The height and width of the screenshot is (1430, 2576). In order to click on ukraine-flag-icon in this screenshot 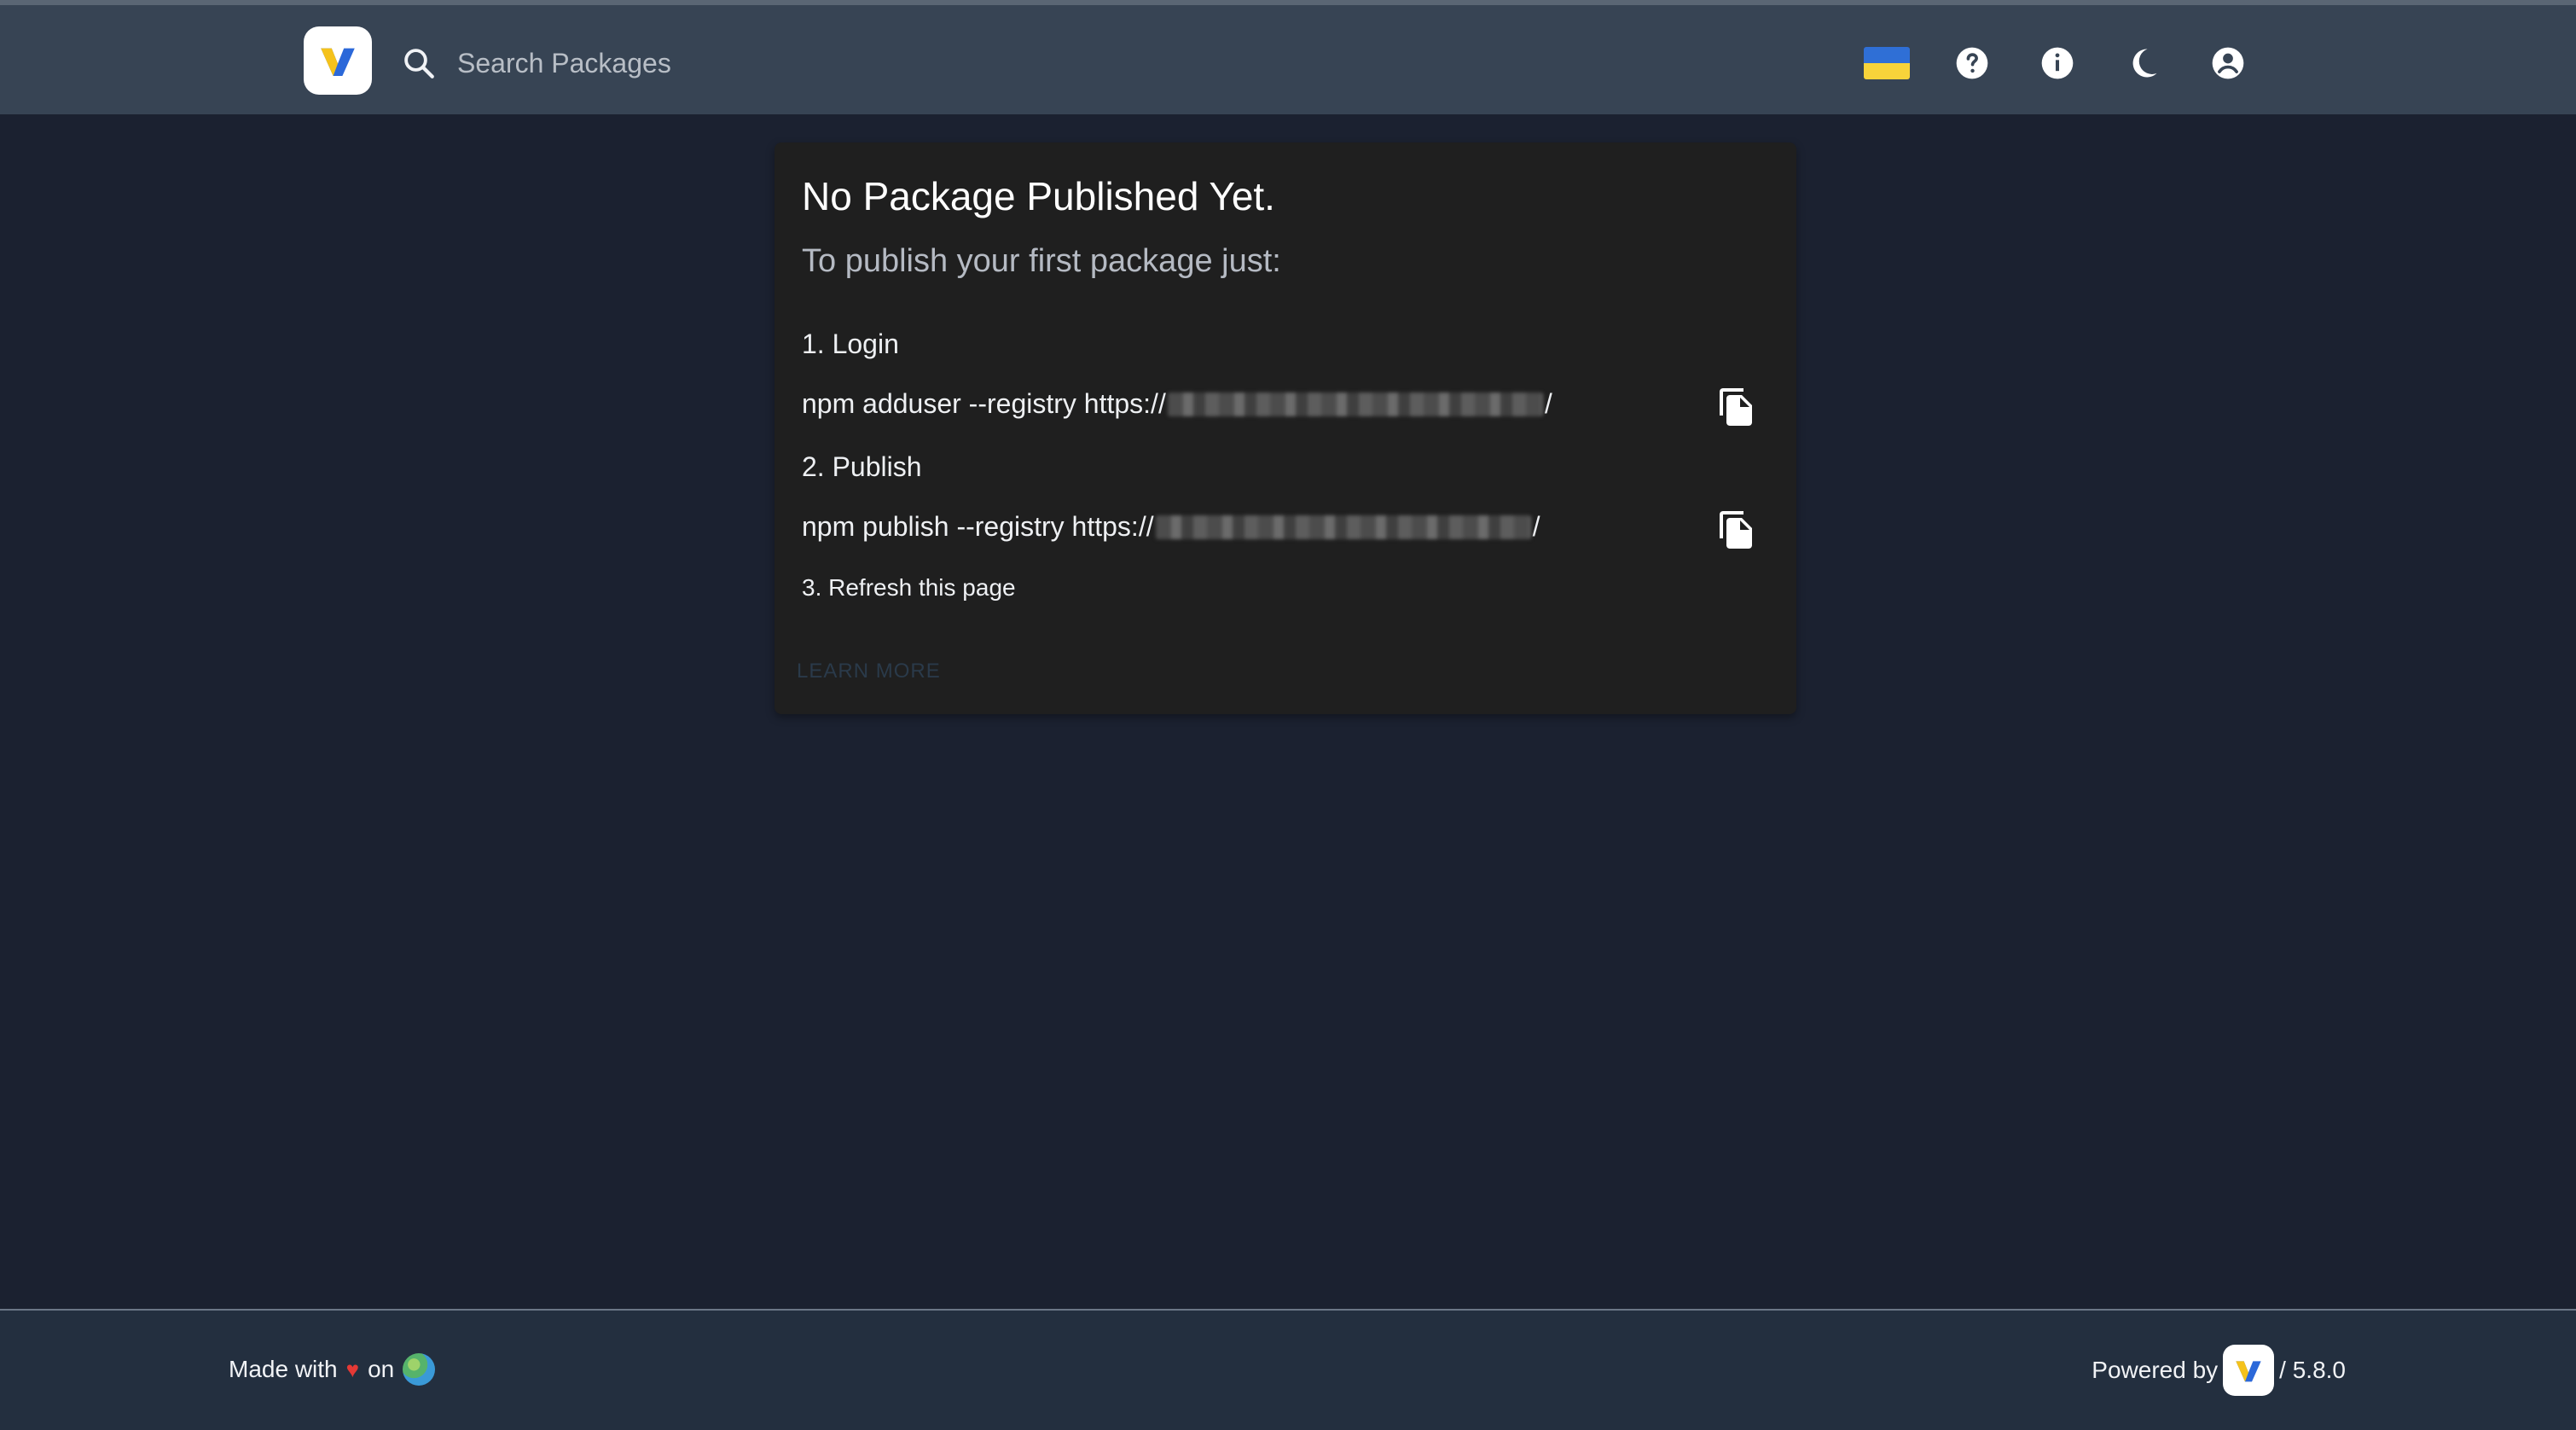, I will do `click(1887, 63)`.